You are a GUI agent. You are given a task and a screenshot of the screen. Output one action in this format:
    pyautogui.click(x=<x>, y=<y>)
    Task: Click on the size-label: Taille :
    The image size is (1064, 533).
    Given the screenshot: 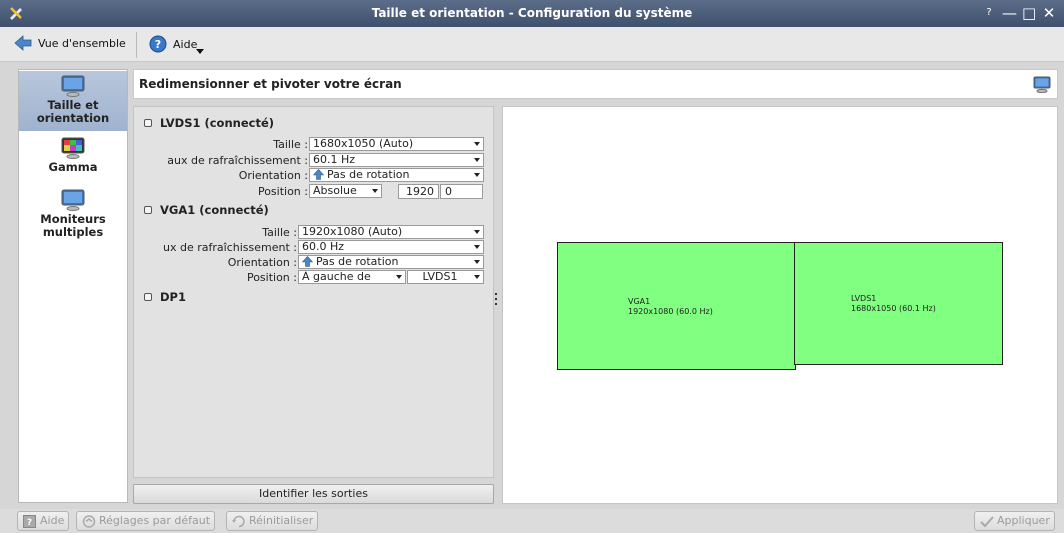 What is the action you would take?
    pyautogui.click(x=290, y=144)
    